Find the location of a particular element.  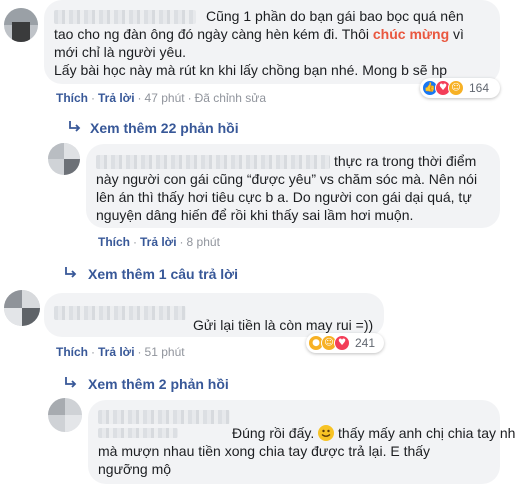

reaction-summary: 👍 ♥ ☺ 164 is located at coordinates (460, 88).